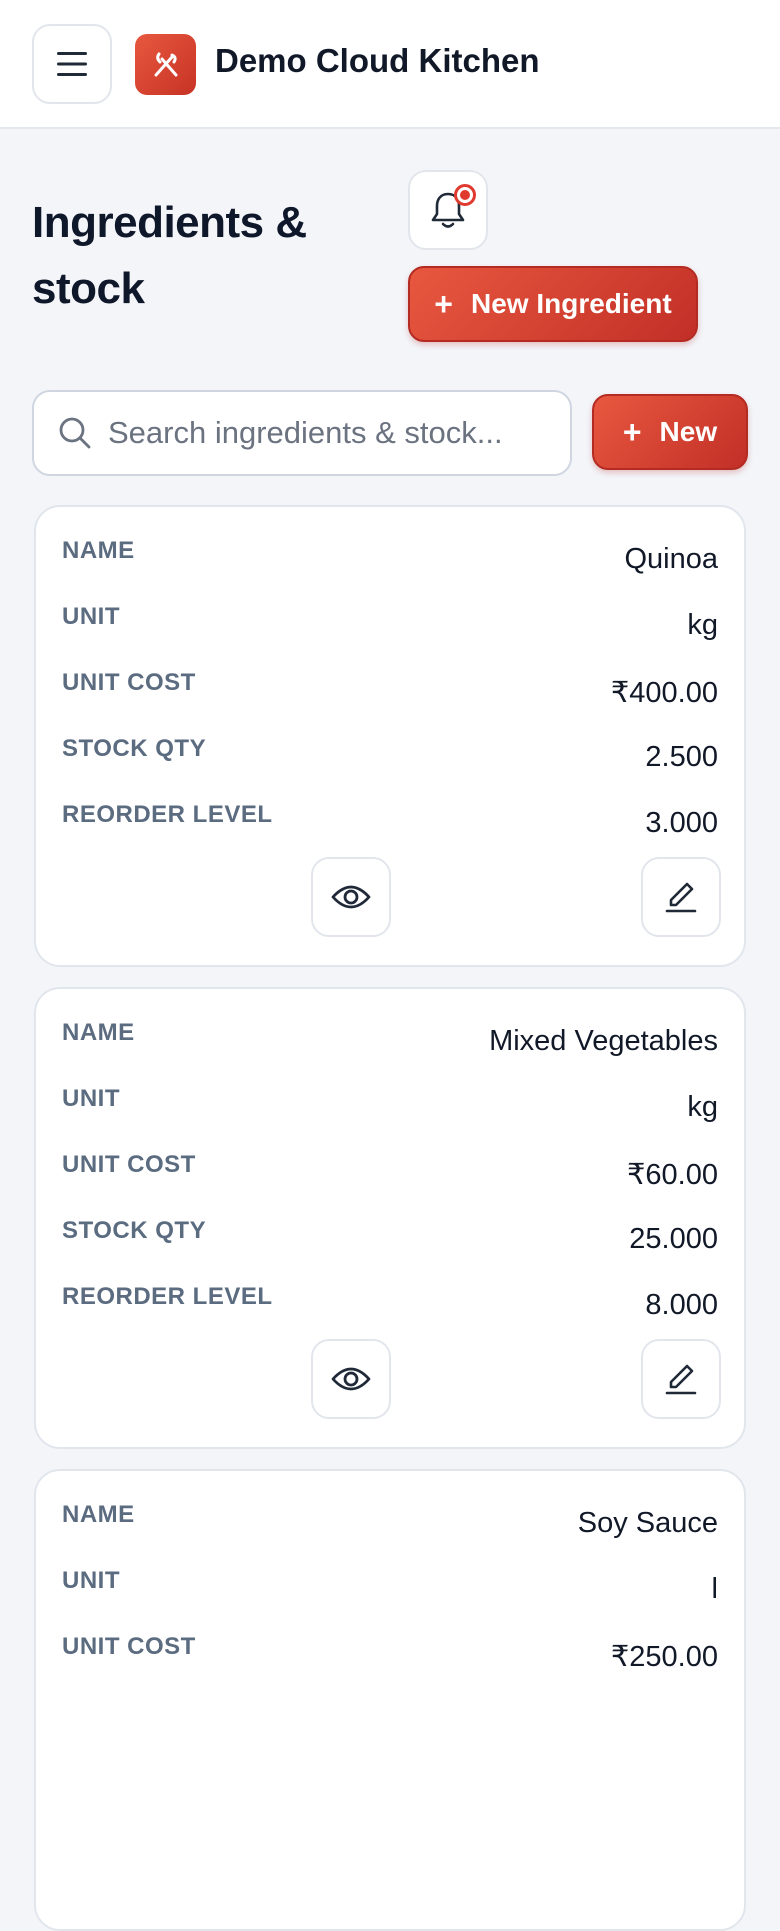 Image resolution: width=780 pixels, height=1931 pixels. What do you see at coordinates (75, 433) in the screenshot?
I see `search-icon` at bounding box center [75, 433].